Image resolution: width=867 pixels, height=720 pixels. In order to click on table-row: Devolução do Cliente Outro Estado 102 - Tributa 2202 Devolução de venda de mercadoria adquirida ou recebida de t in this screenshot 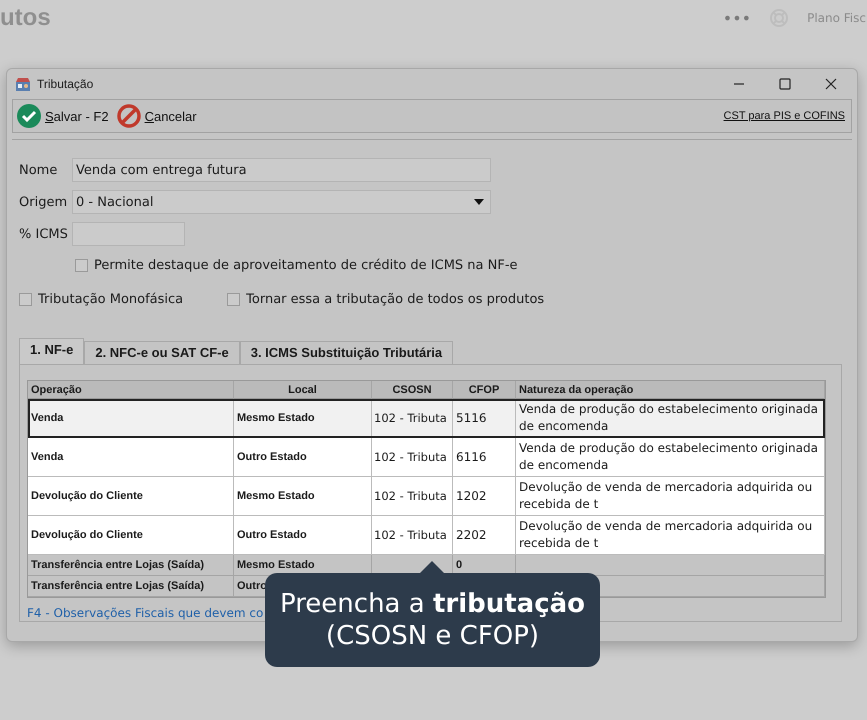, I will do `click(426, 535)`.